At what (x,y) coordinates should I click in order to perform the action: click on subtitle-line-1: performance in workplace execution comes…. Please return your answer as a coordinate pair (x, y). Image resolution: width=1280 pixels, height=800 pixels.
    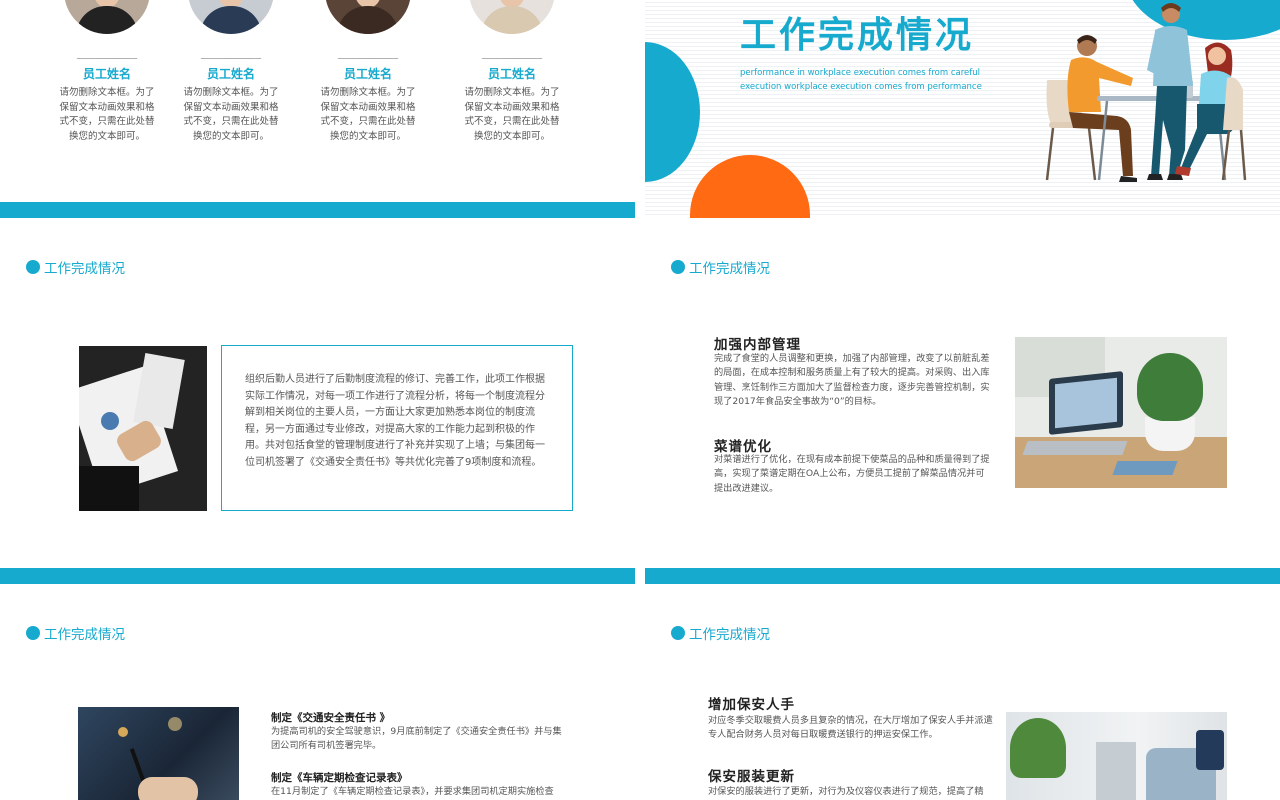
    Looking at the image, I should click on (860, 73).